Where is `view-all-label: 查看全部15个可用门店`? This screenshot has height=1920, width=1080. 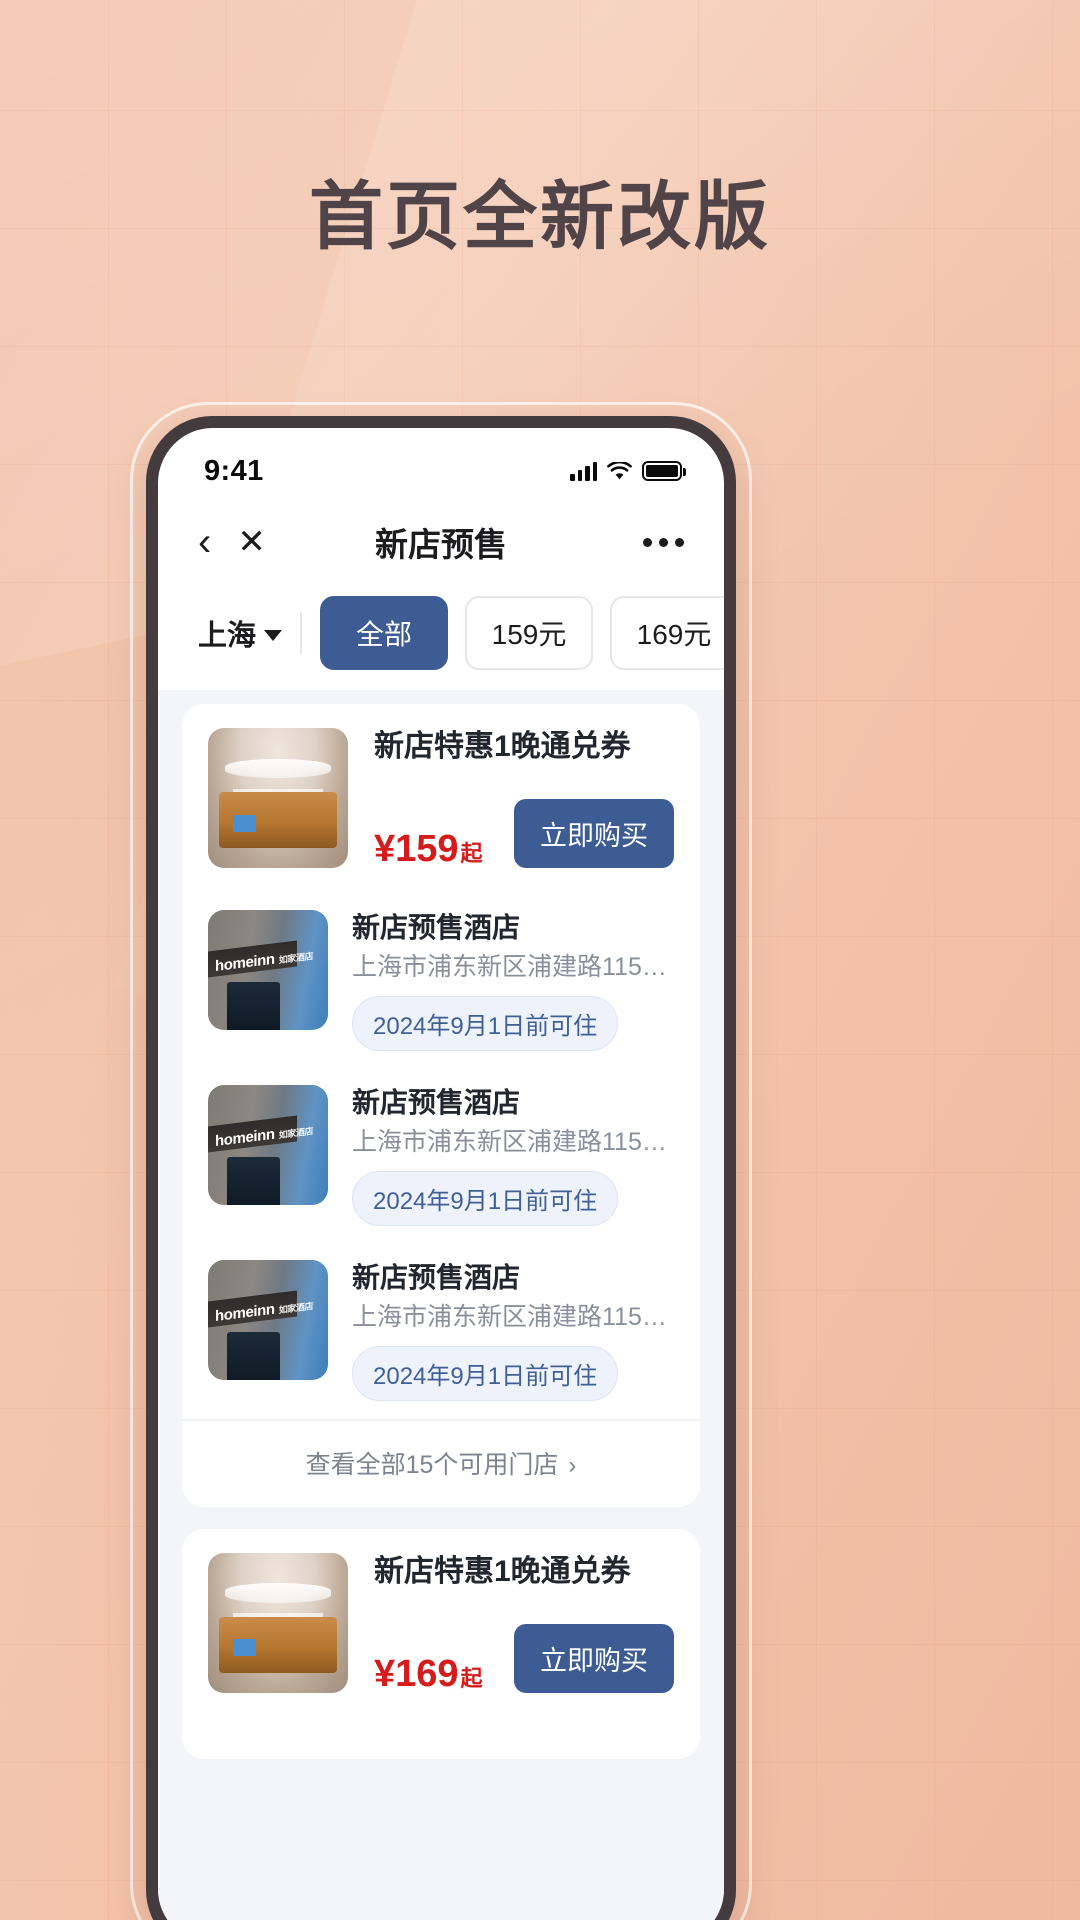
view-all-label: 查看全部15个可用门店 is located at coordinates (432, 1464).